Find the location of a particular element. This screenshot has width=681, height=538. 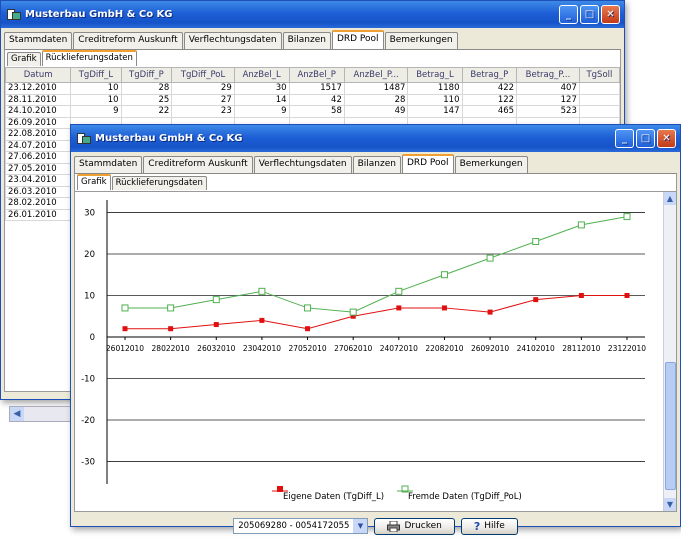

table-cell: 58 is located at coordinates (316, 111).